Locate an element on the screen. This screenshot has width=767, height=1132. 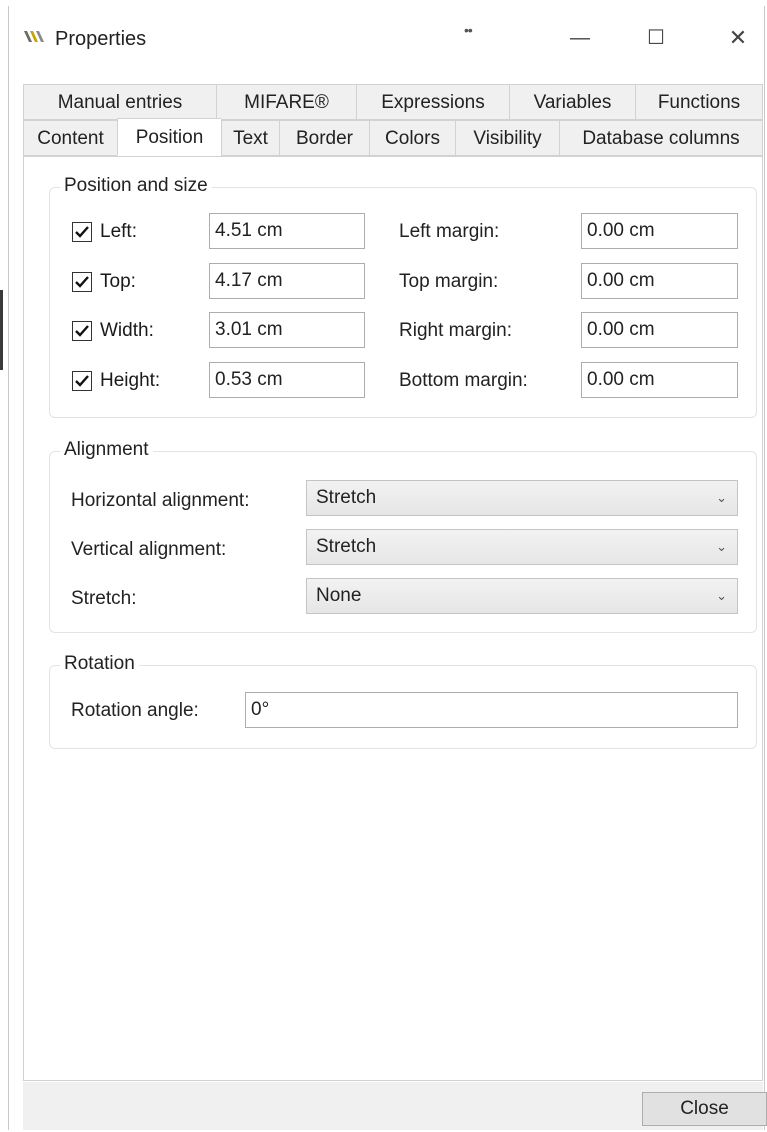
horizontal-alignment-select: Stretch ⌄ is located at coordinates (522, 498).